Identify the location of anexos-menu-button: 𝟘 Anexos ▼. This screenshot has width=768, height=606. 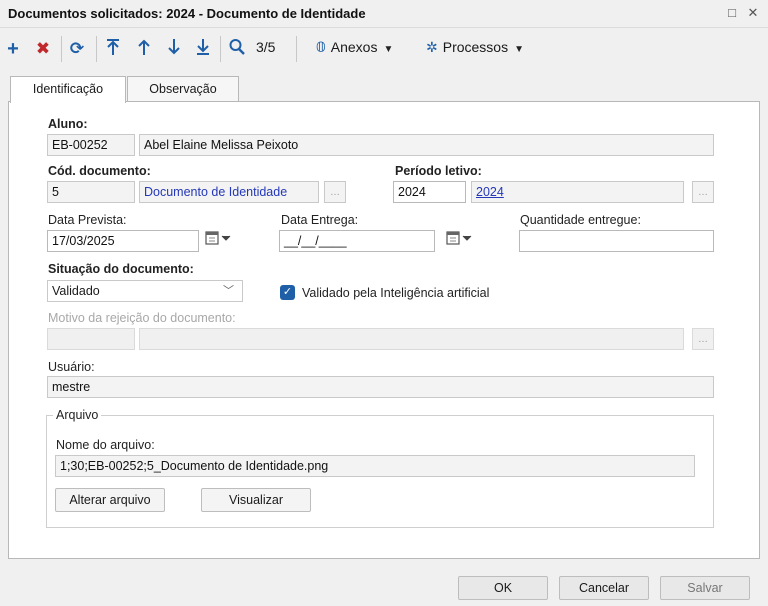
(354, 47).